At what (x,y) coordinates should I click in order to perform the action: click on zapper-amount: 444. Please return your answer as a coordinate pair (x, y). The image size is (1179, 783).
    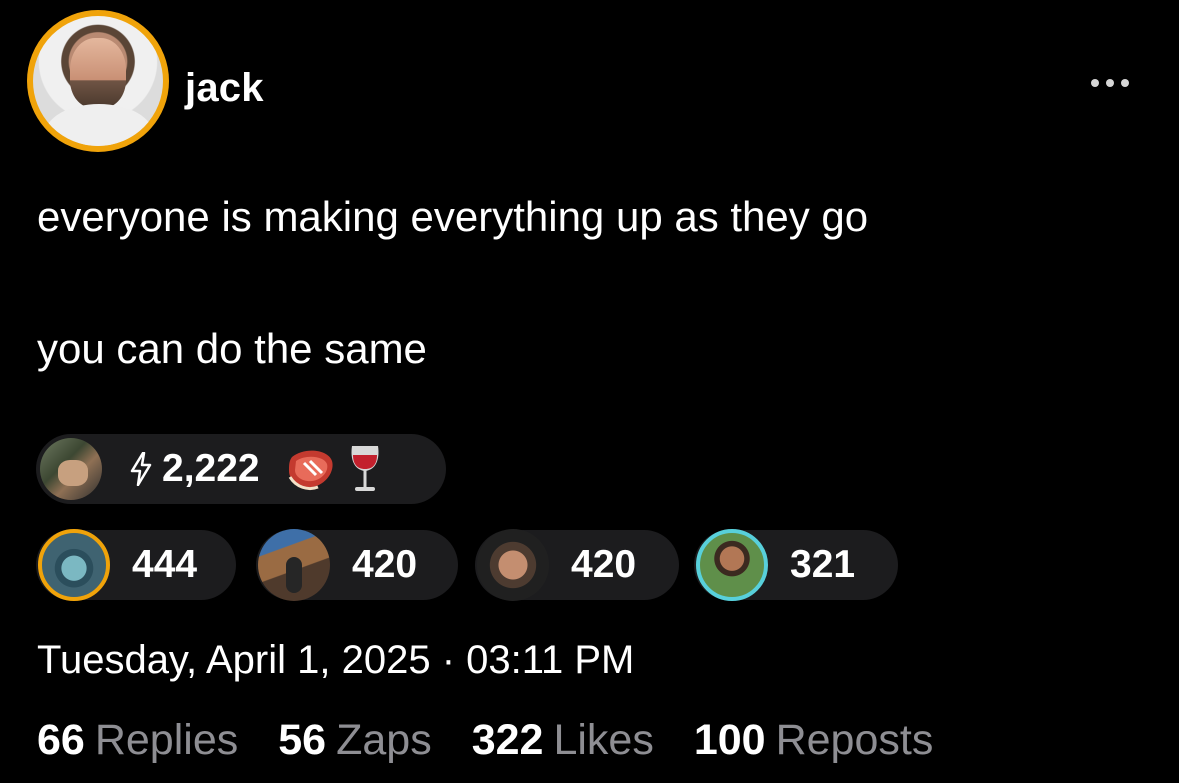
    Looking at the image, I should click on (165, 564).